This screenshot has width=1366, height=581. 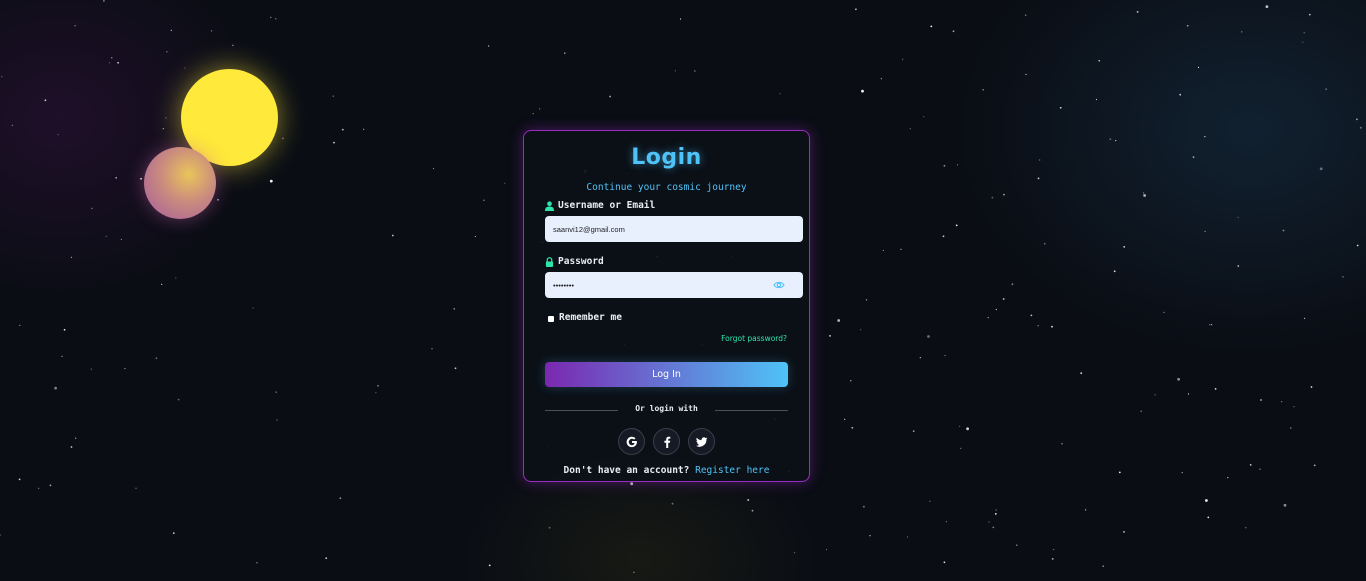 I want to click on twitter-login-button, so click(x=701, y=441).